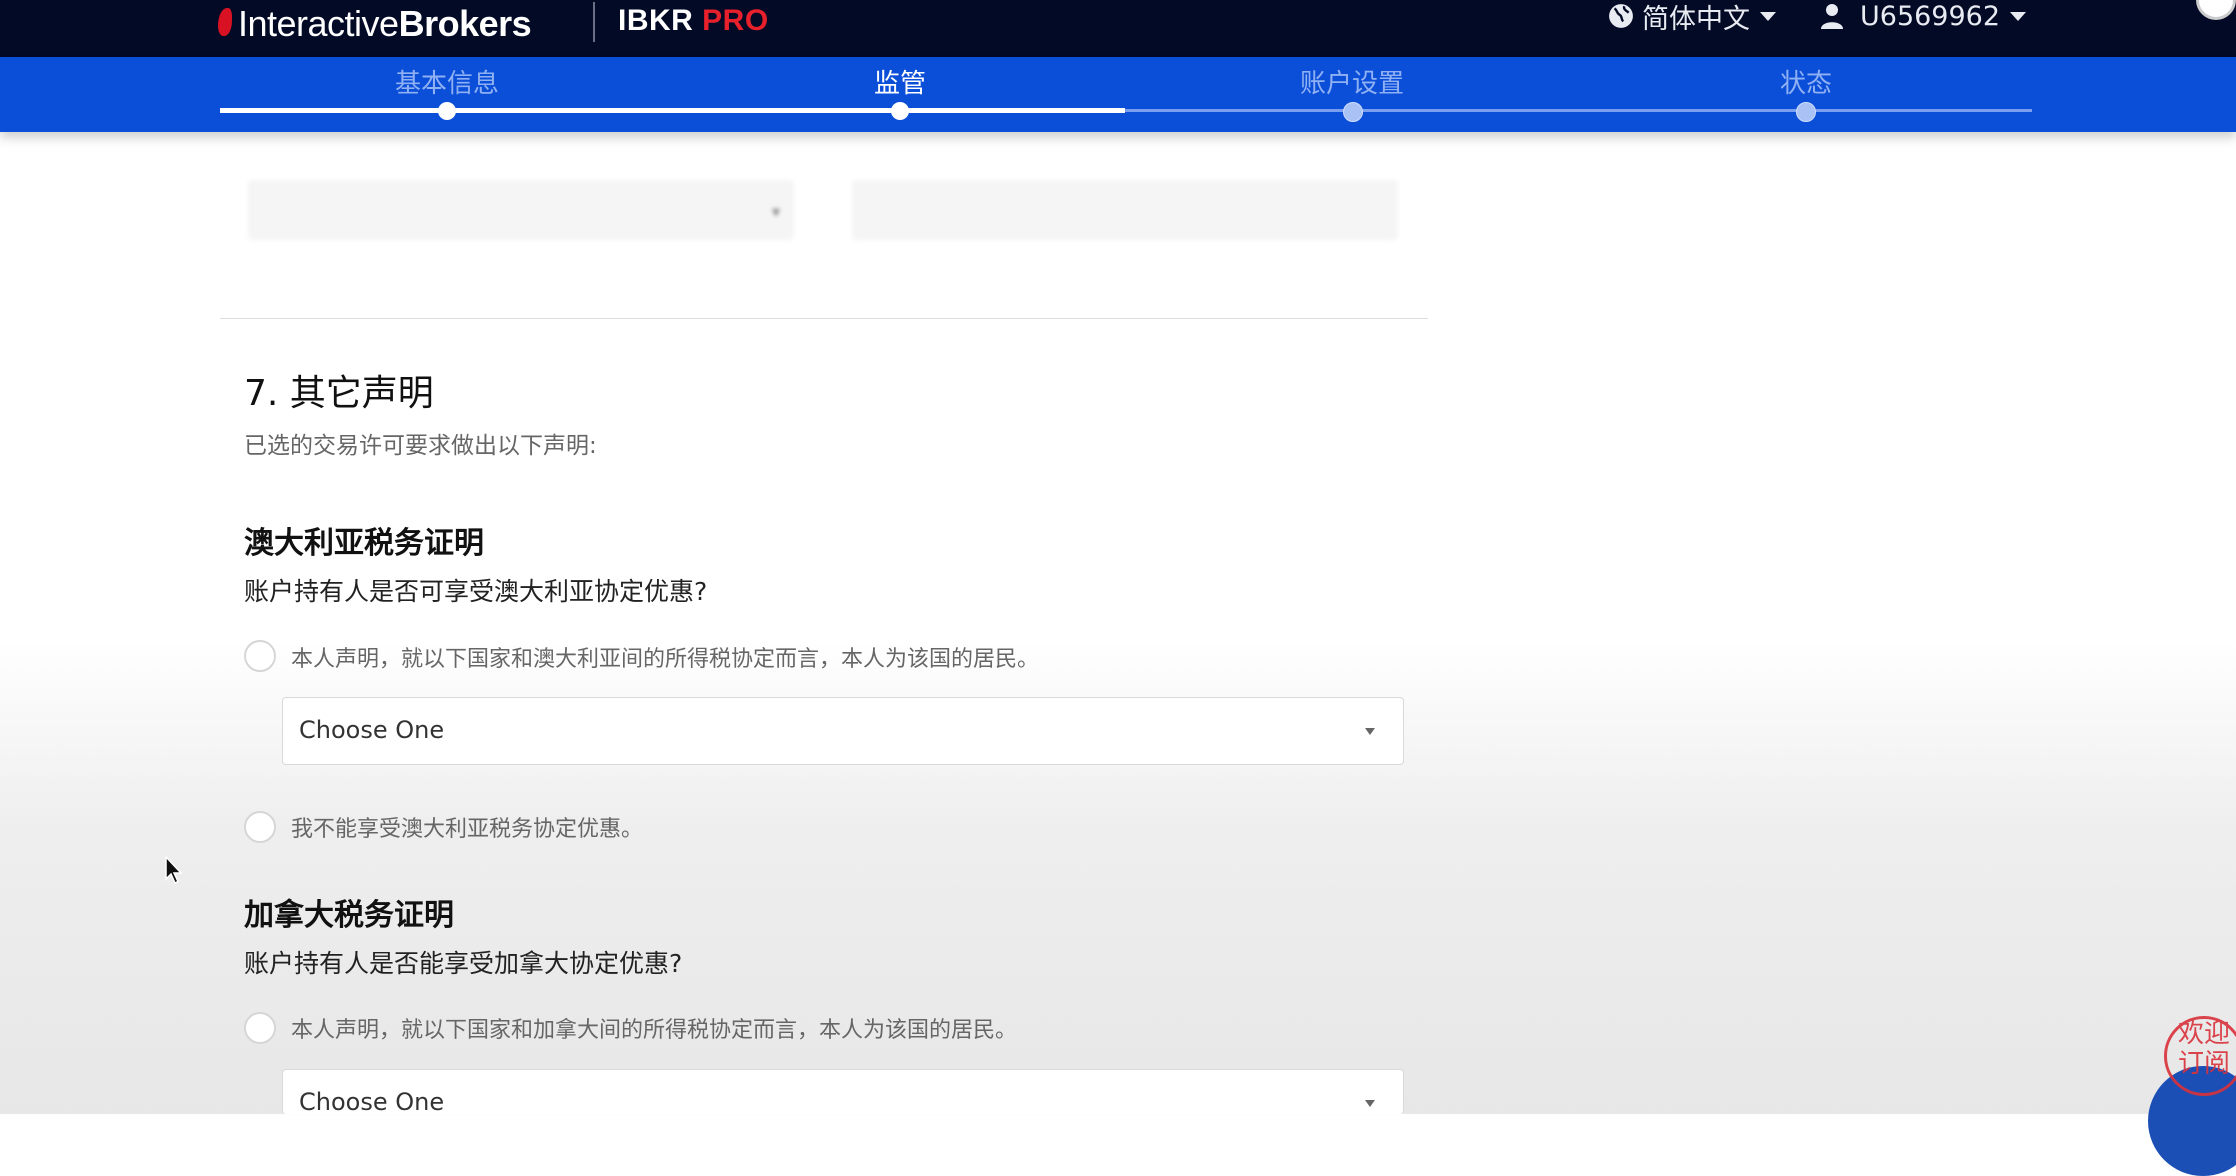  Describe the element at coordinates (339, 393) in the screenshot. I see `section-title: 7. 其它声明` at that location.